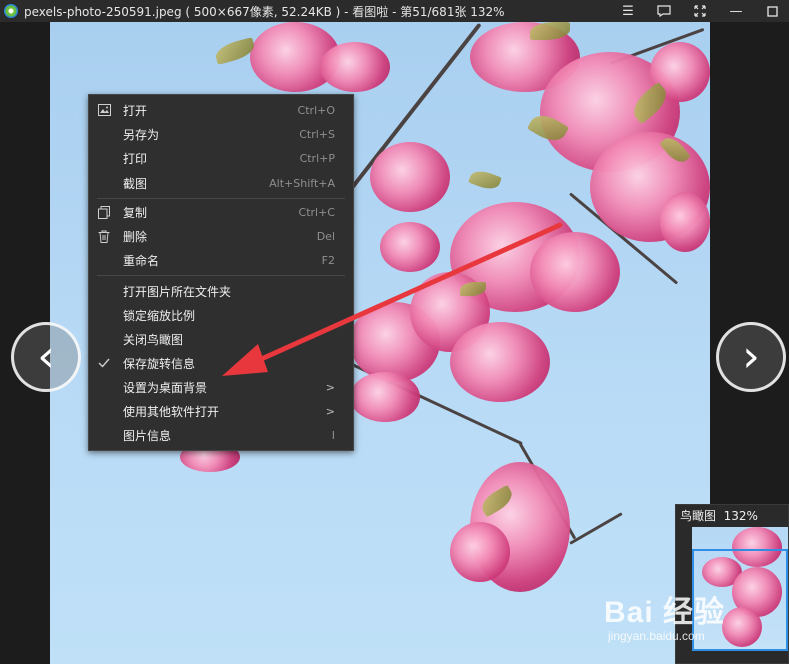  I want to click on watermark-main: Bai 经验, so click(665, 612).